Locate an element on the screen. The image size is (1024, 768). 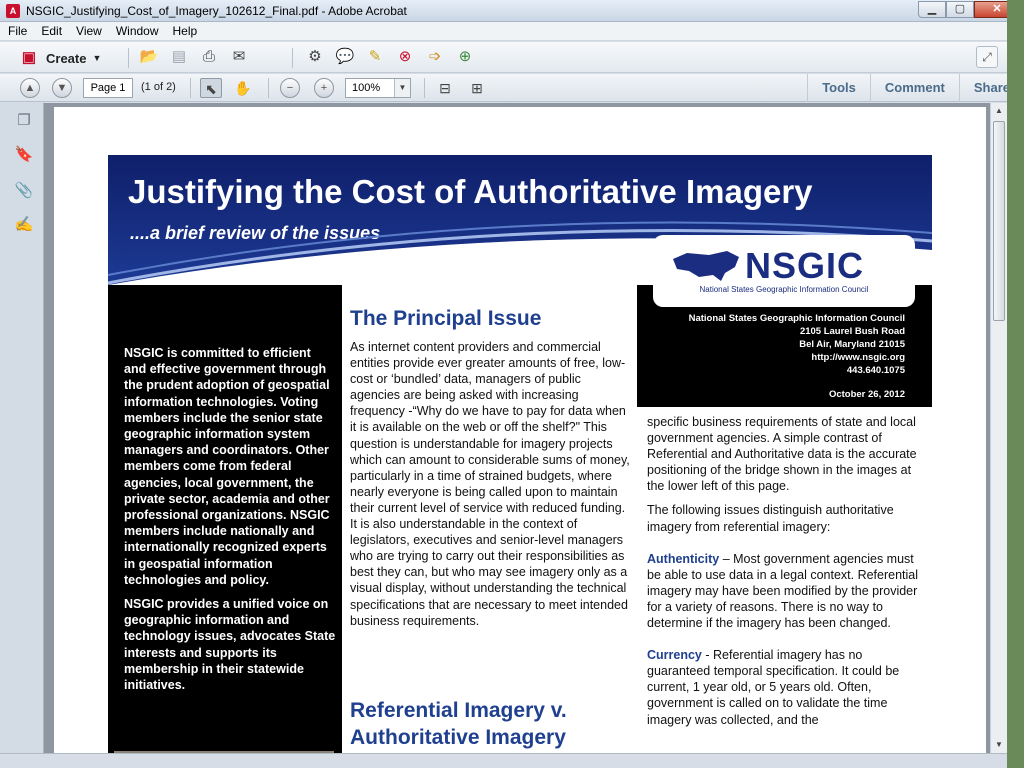
create-label: Create is located at coordinates (66, 58).